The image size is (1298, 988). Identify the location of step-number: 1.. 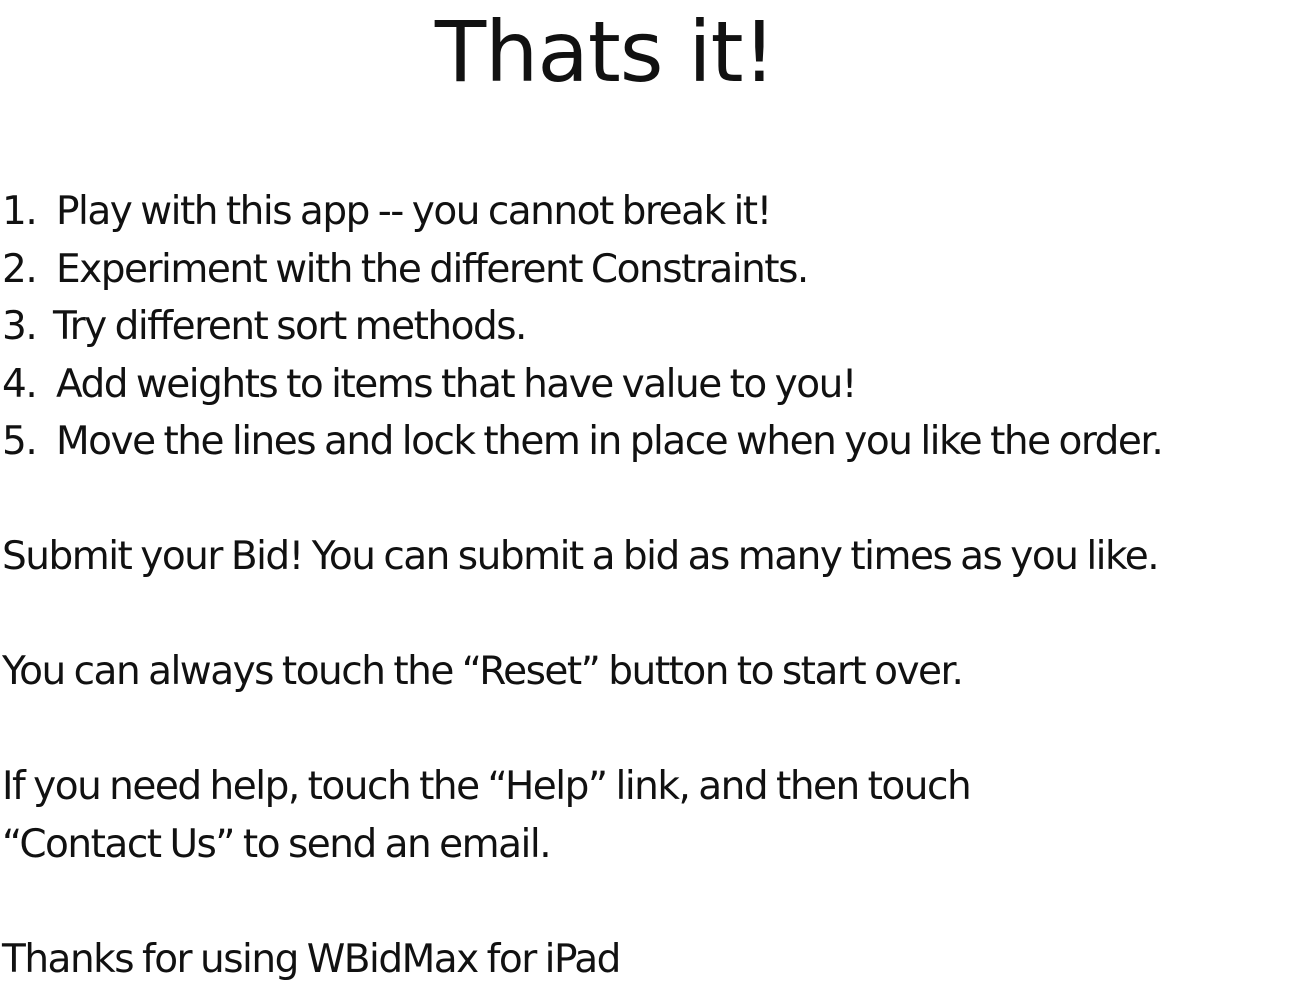
(20, 211).